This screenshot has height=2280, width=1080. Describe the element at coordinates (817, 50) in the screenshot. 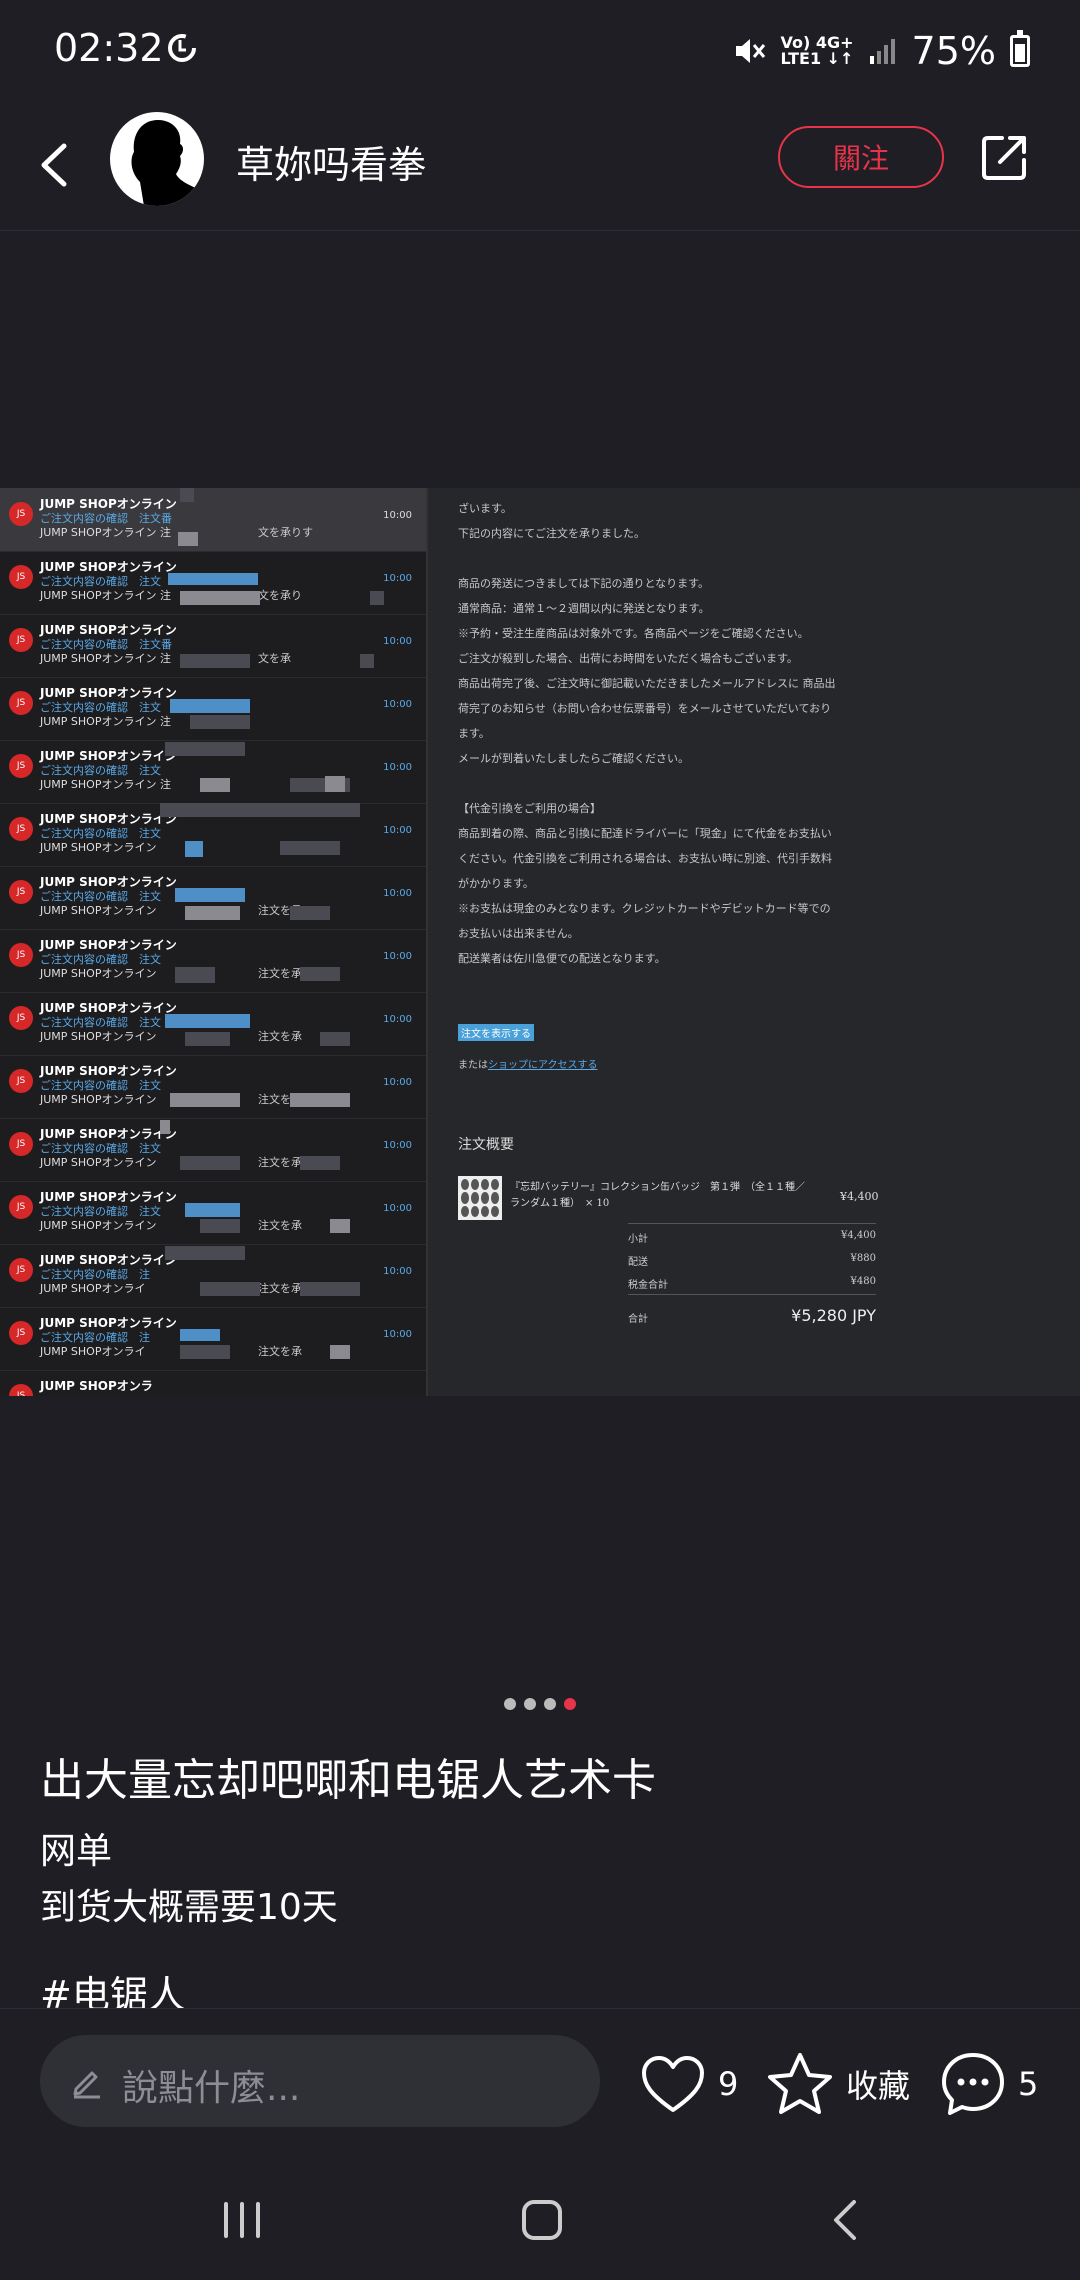

I see `network-indicator: Vo) 4G+ LTE1 ↓↑` at that location.